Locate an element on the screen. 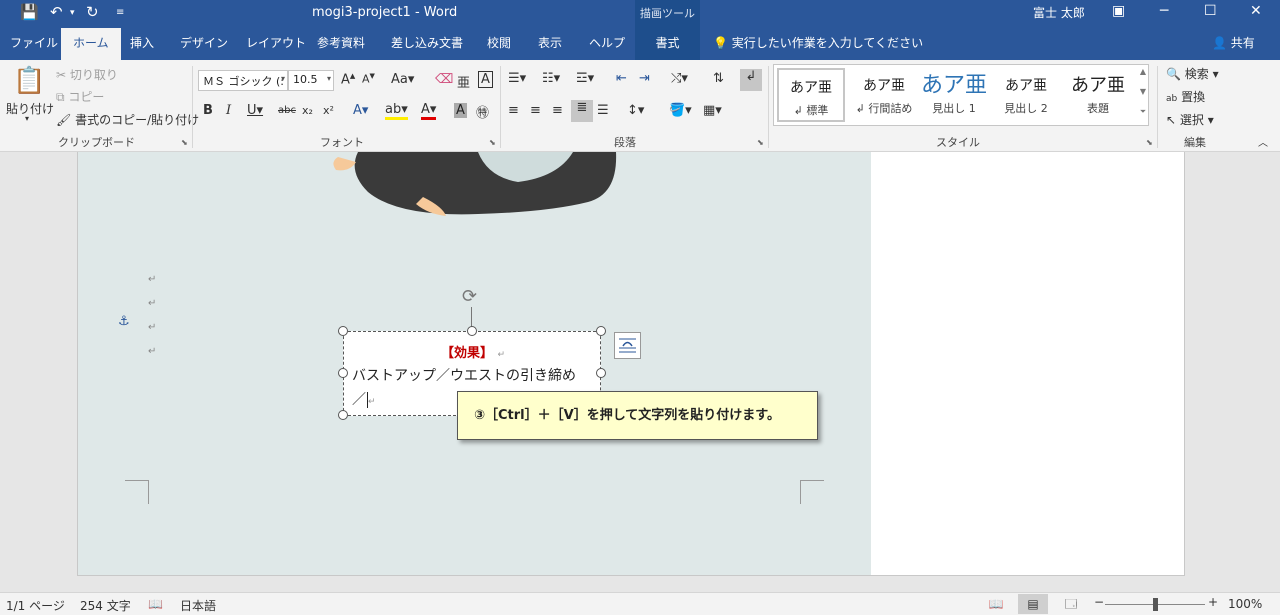  bullets-icon: ☰▾ is located at coordinates (517, 78).